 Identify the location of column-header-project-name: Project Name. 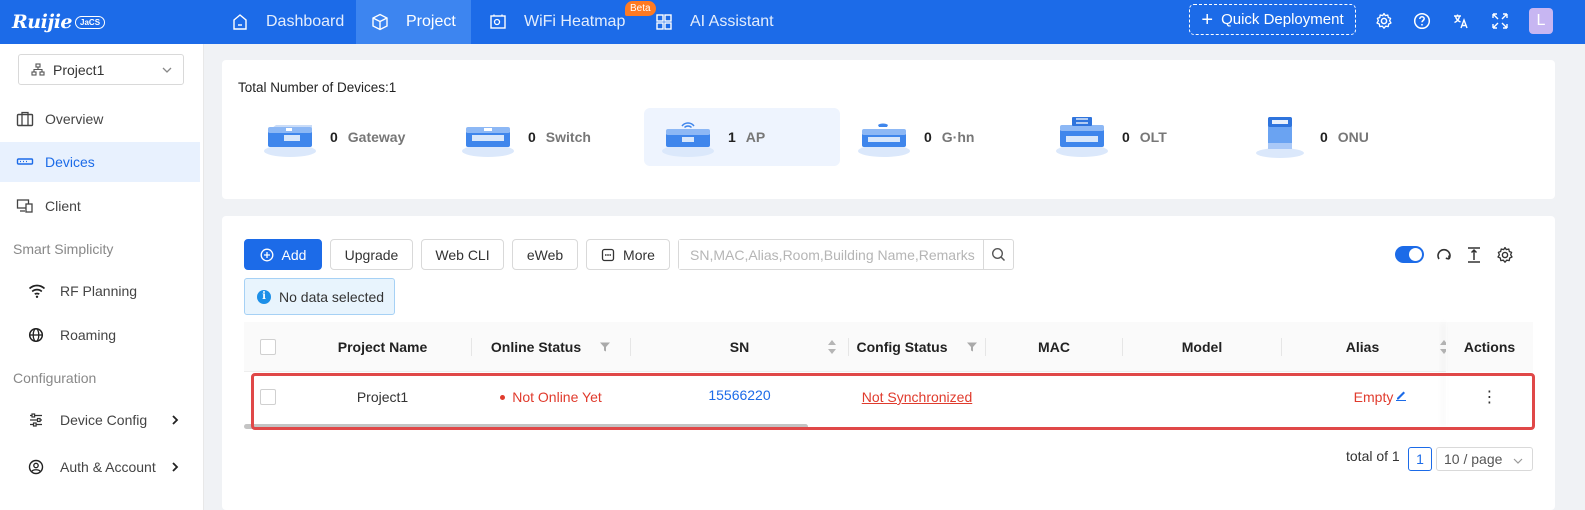
(382, 347).